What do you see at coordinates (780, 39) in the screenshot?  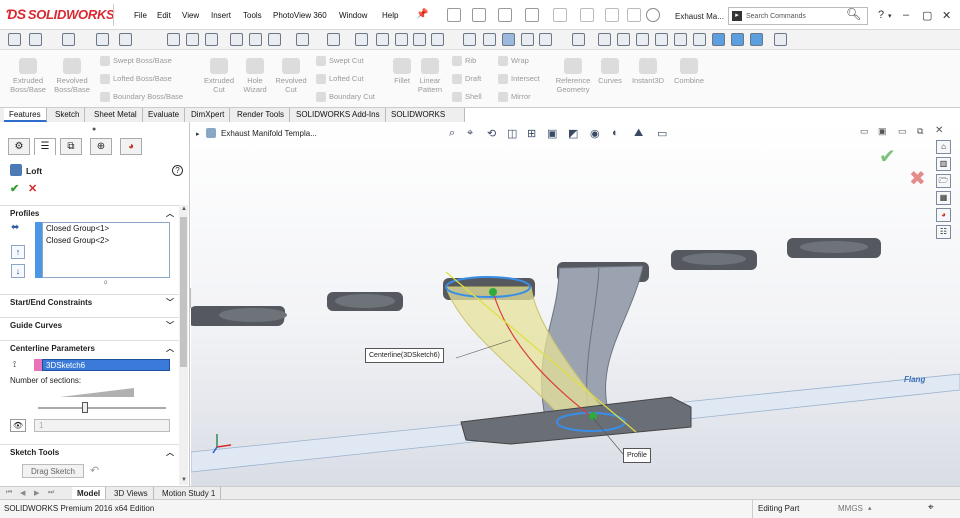 I see `edit-color-icon` at bounding box center [780, 39].